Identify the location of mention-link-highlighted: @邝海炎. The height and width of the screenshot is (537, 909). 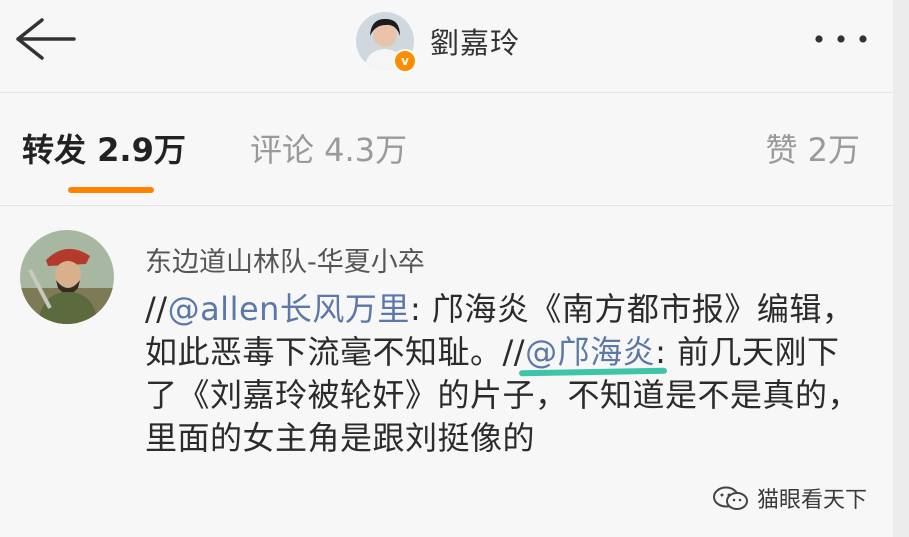
(593, 355).